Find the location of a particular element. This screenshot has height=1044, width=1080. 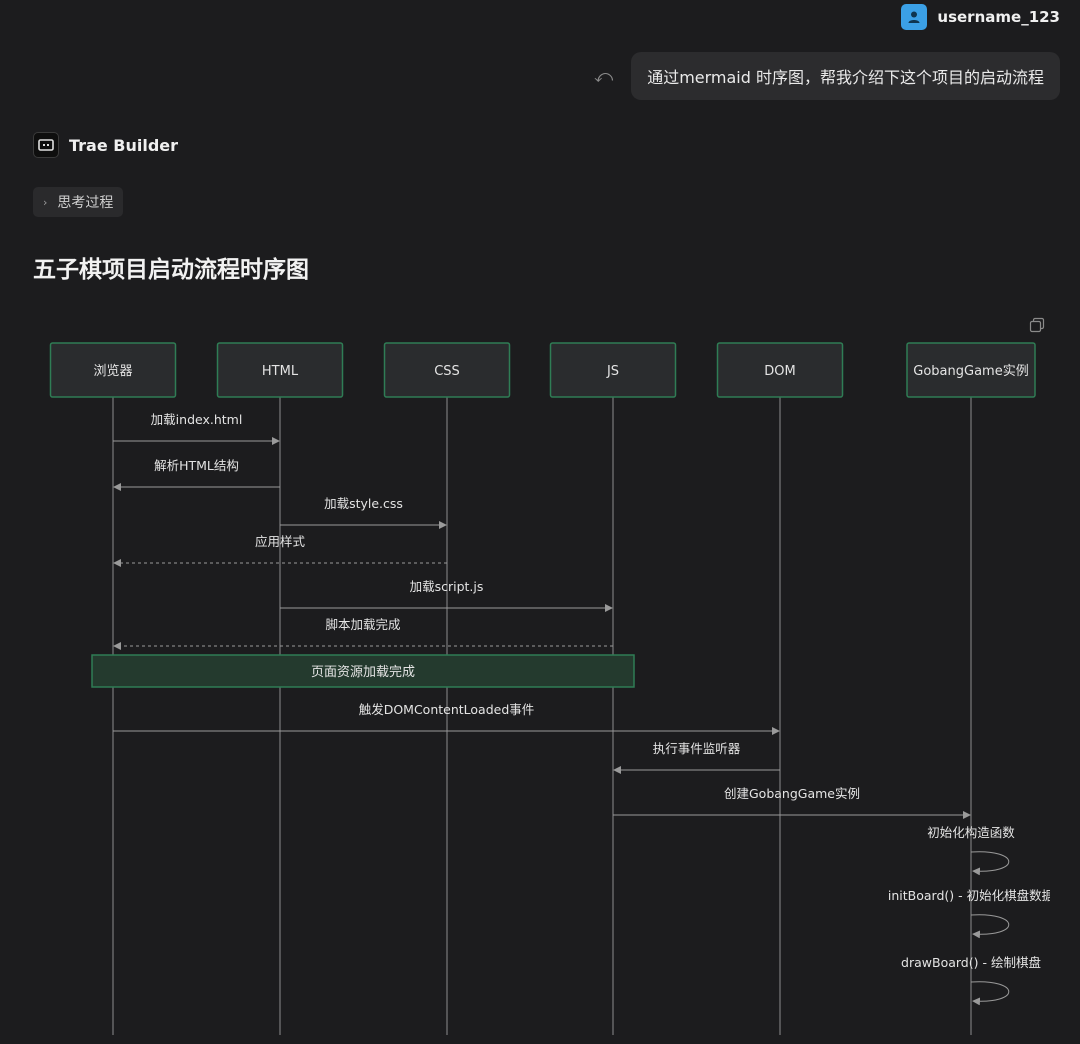

chevron-right-icon: › is located at coordinates (45, 202).